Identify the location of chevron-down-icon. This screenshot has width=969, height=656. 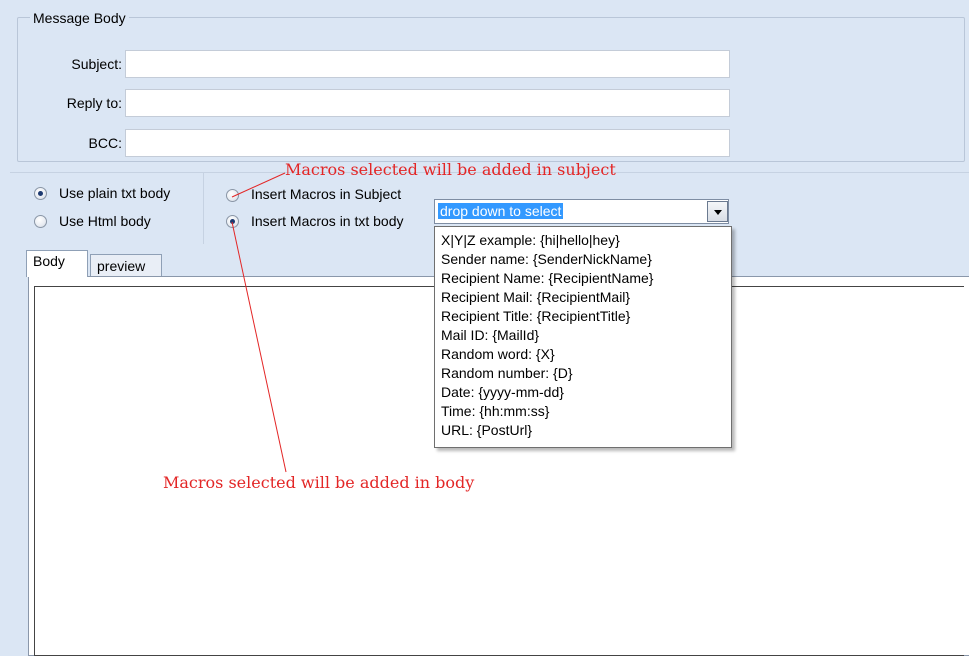
(717, 211).